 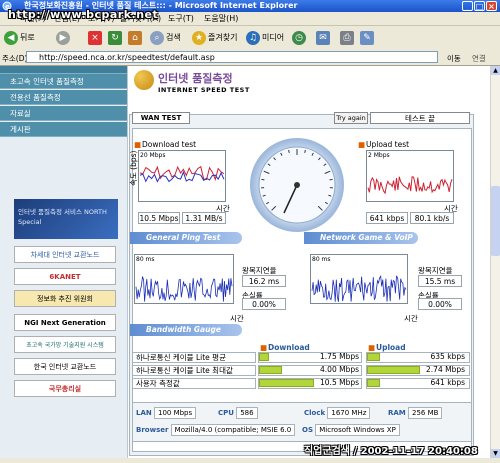 I want to click on home-button: ⌂, so click(x=136, y=38).